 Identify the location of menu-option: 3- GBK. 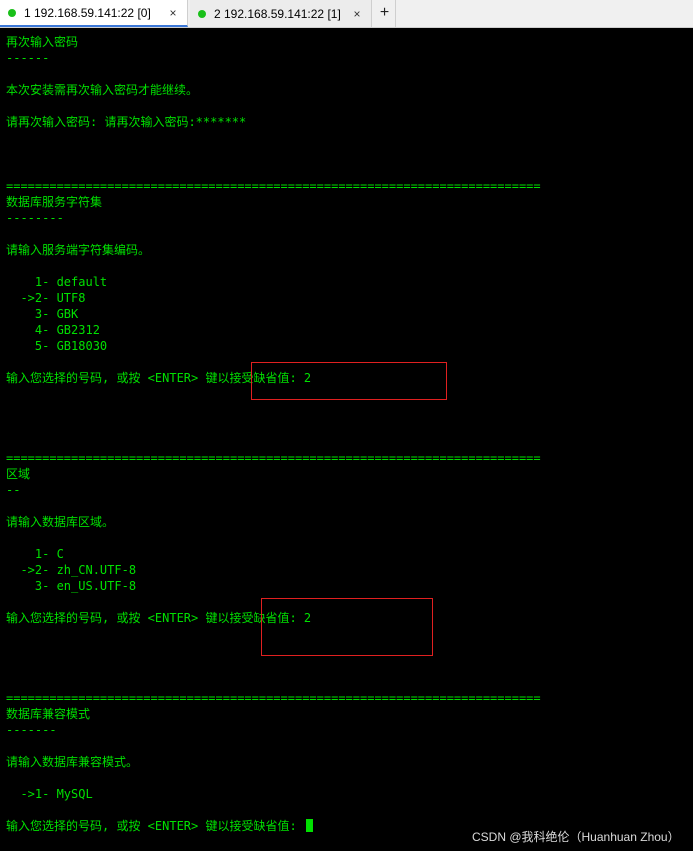
(42, 314).